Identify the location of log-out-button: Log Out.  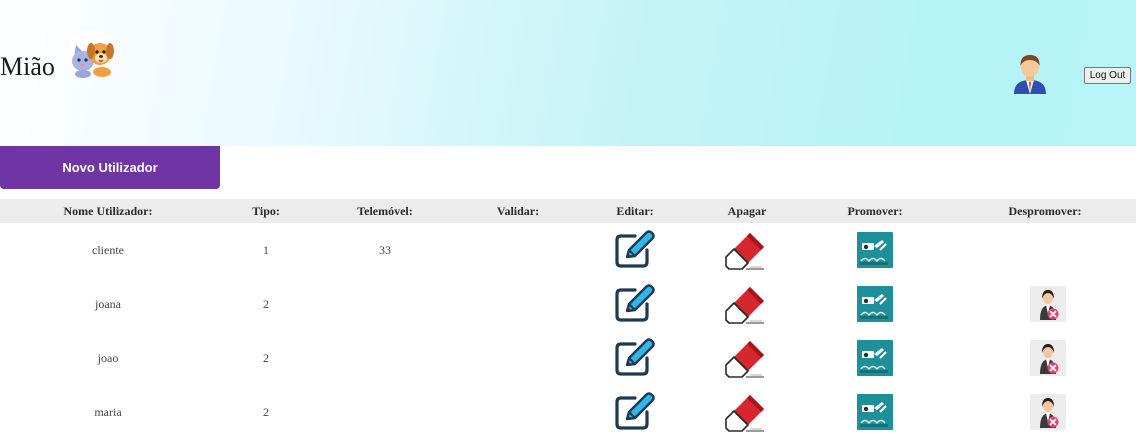
(1107, 75).